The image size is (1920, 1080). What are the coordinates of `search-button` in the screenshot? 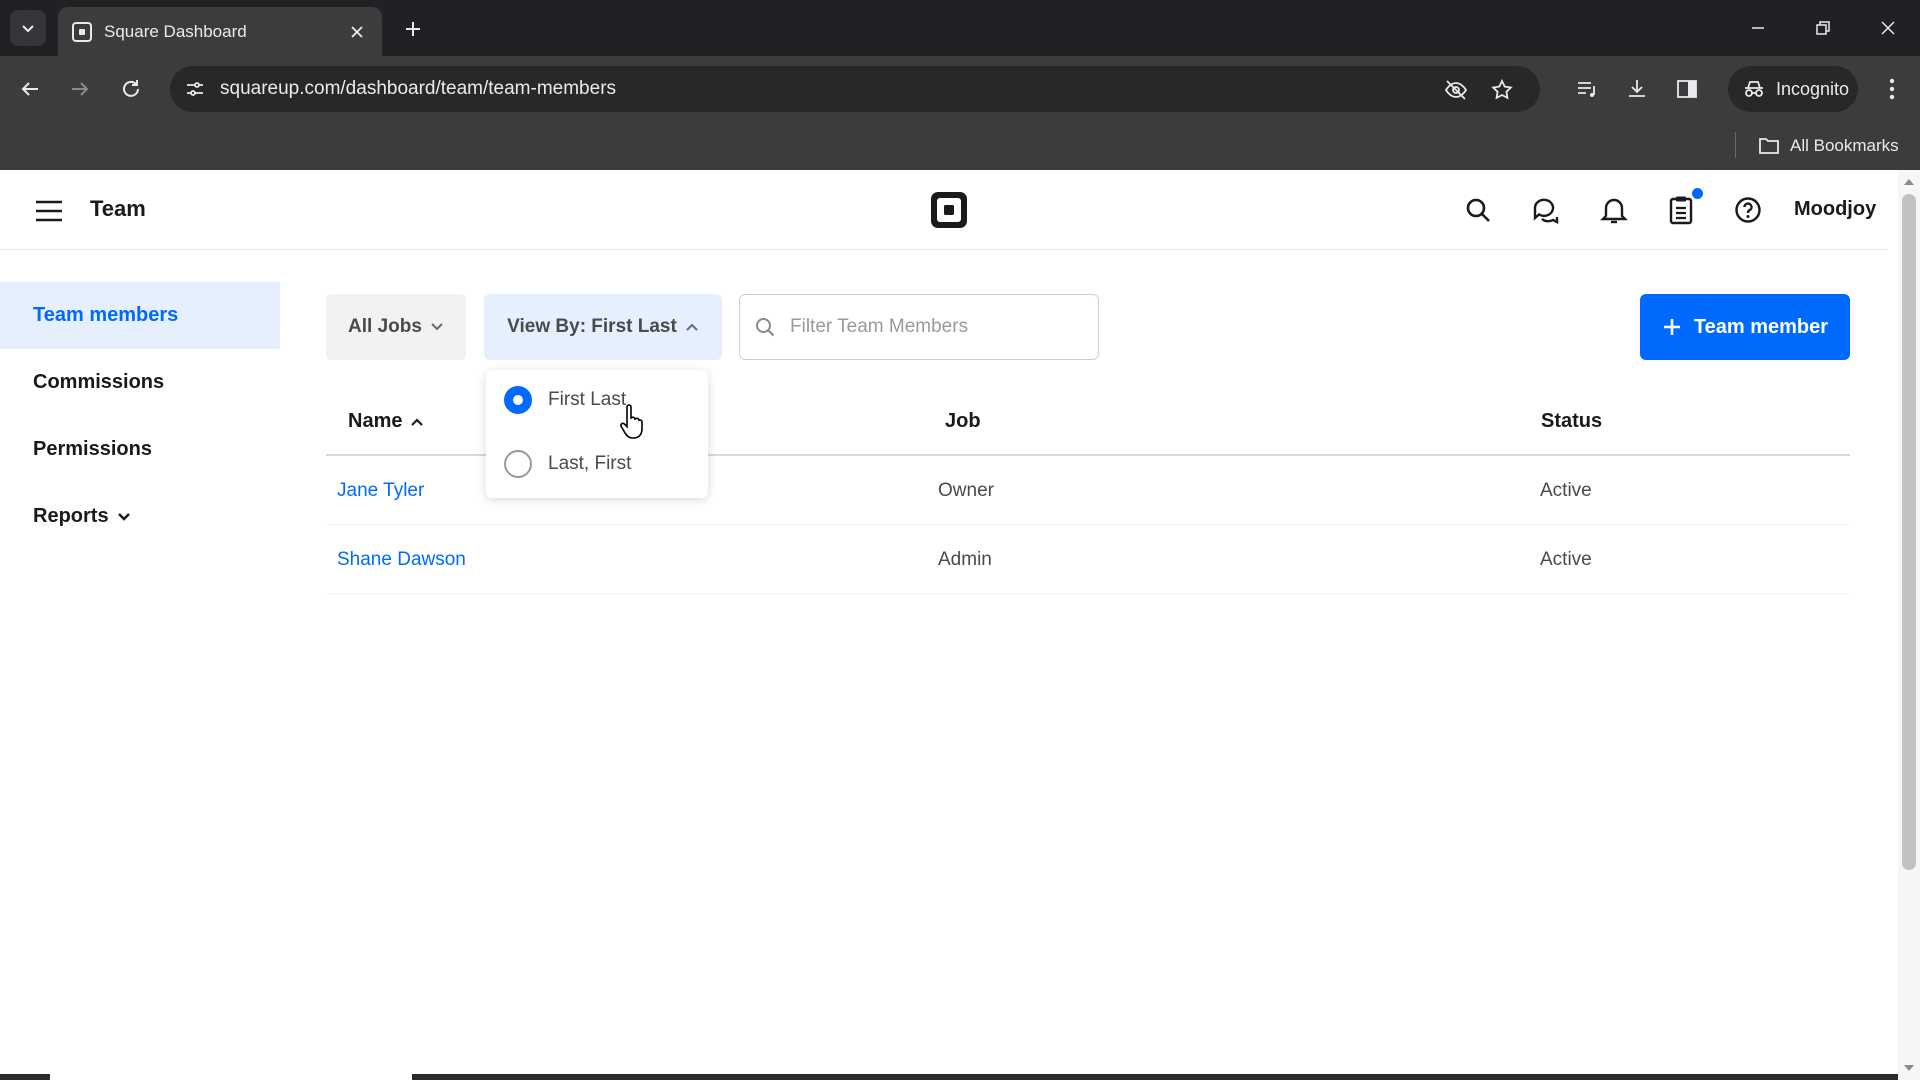 It's located at (1478, 210).